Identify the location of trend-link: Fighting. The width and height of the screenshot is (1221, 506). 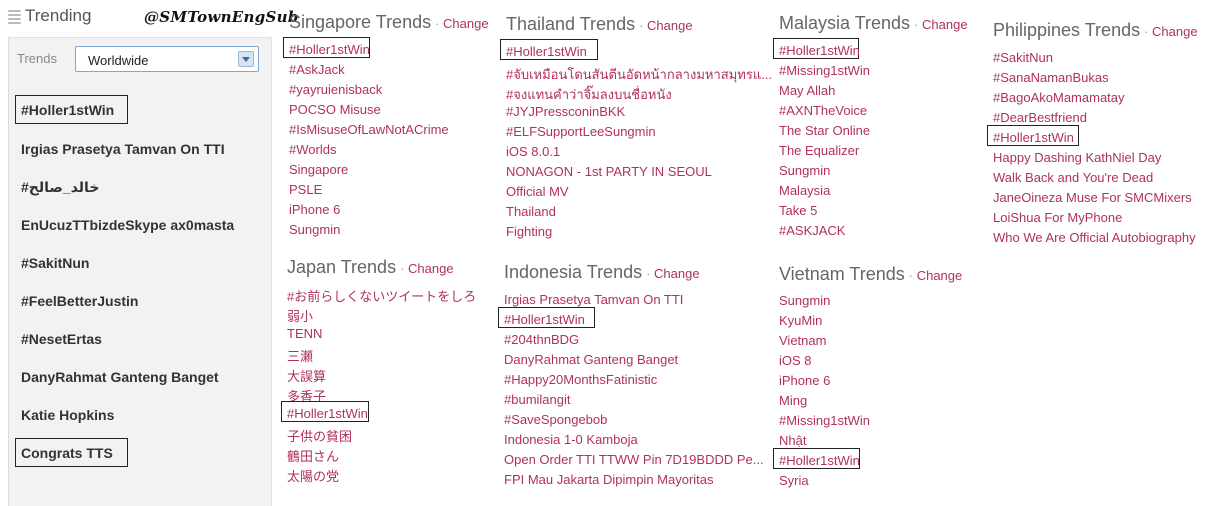
(529, 231).